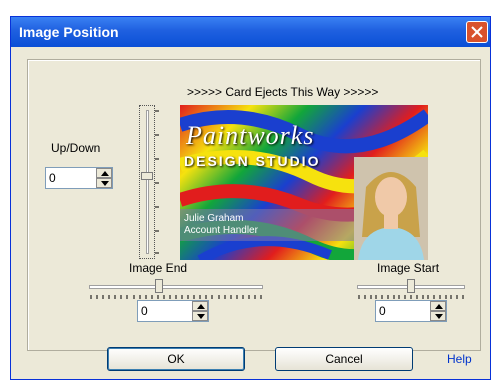  What do you see at coordinates (411, 311) in the screenshot?
I see `image-start-stepper: 0` at bounding box center [411, 311].